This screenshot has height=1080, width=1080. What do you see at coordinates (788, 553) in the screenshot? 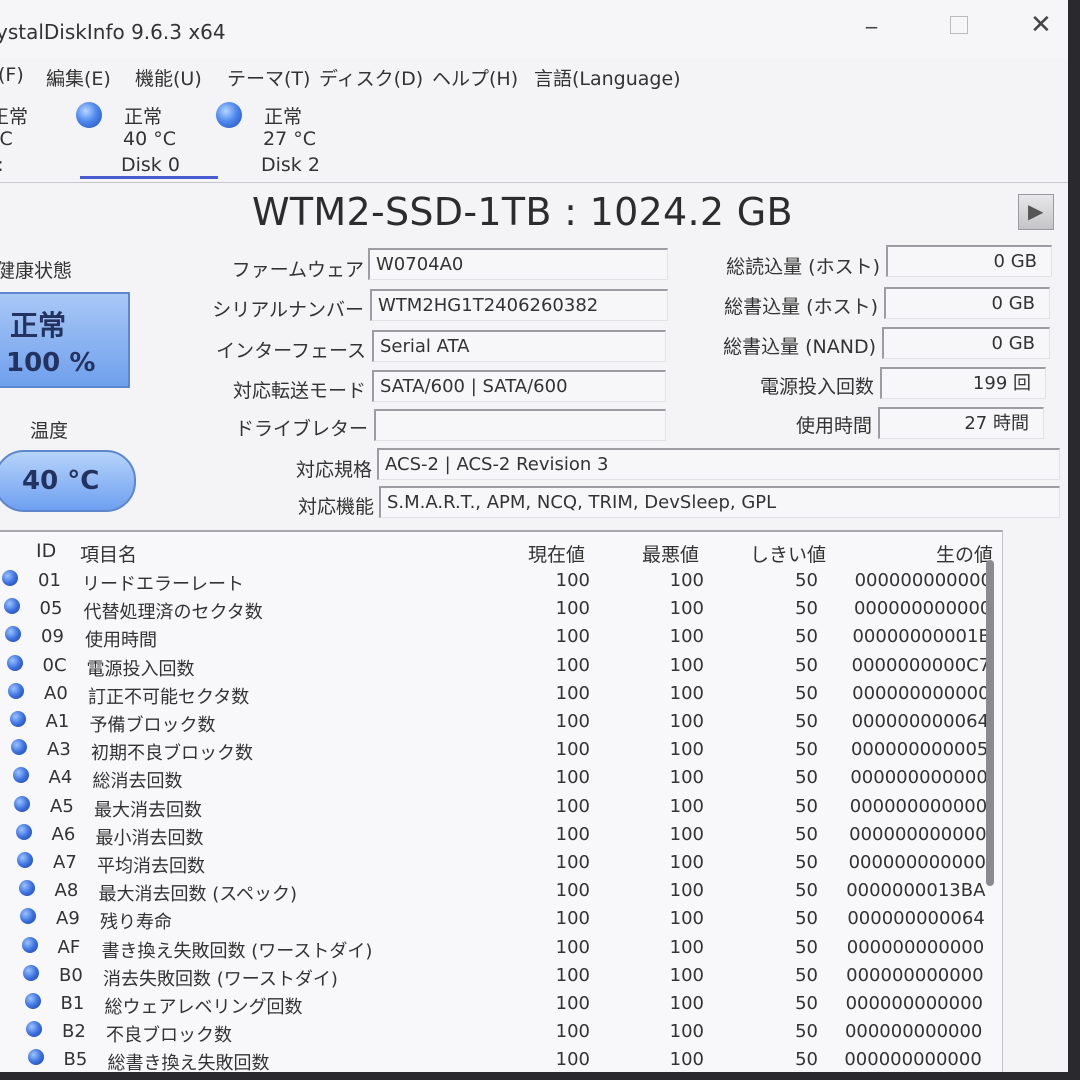
I see `column-threshold: しきい値` at bounding box center [788, 553].